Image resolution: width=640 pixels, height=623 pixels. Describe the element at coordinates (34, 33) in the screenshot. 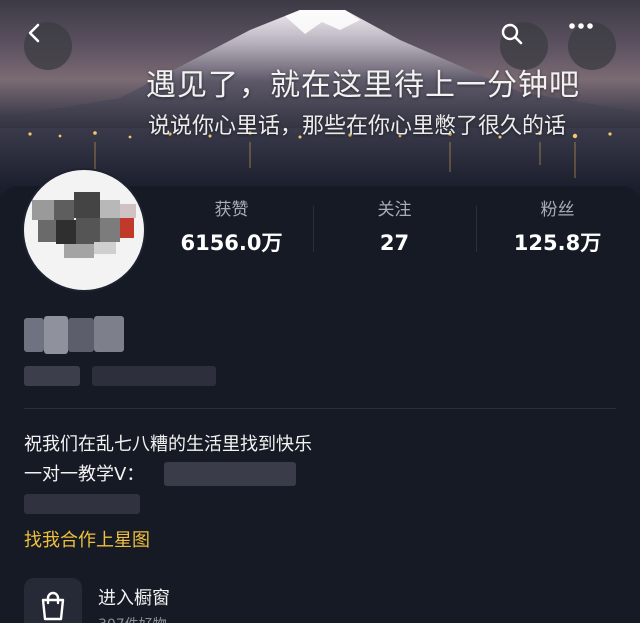

I see `chevron-left-icon` at that location.